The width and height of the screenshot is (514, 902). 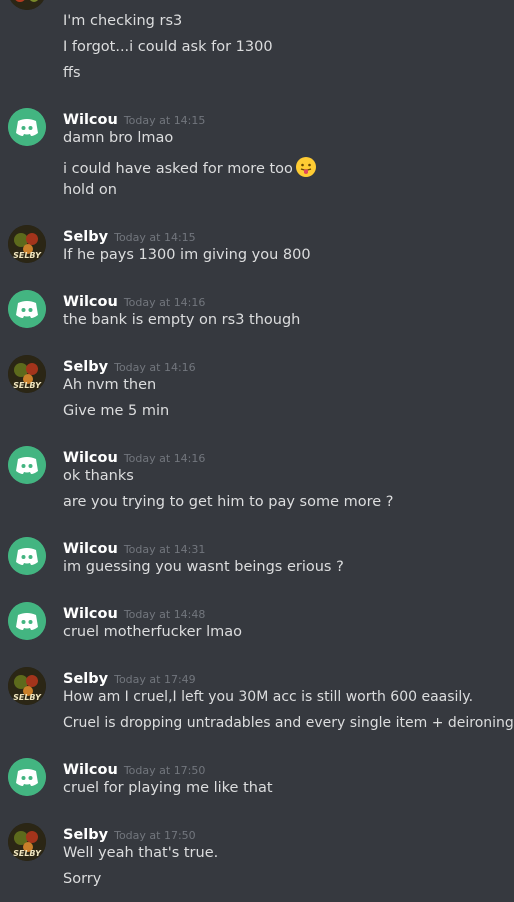 I want to click on message-header: Selby Today at 14:16, so click(x=129, y=365).